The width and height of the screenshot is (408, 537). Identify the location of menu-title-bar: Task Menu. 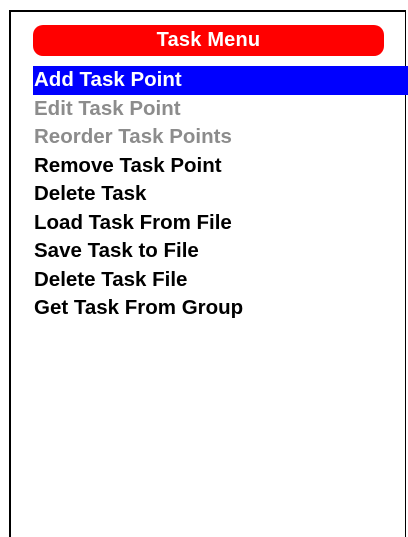
(208, 40).